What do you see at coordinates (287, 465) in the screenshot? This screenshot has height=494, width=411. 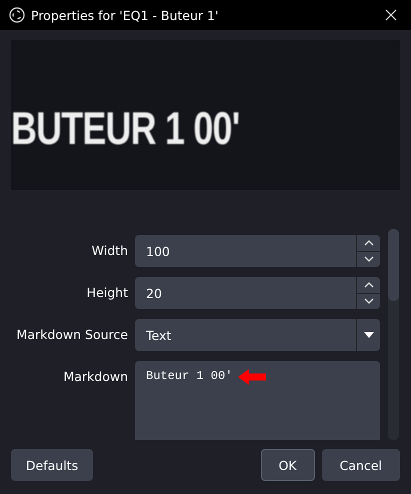 I see `dialog-button: OK` at bounding box center [287, 465].